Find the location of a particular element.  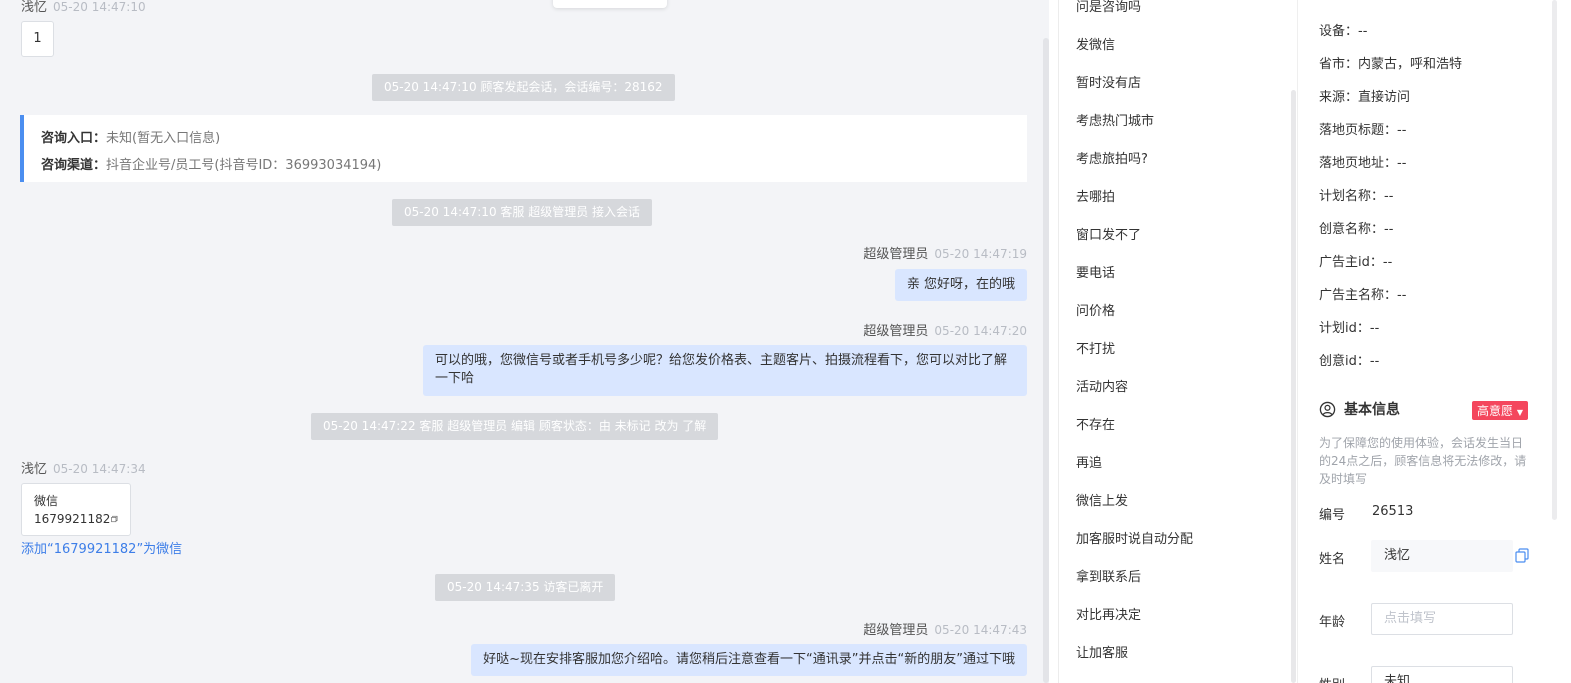

field-advertiser-id: 广告主id：-- is located at coordinates (1356, 262).